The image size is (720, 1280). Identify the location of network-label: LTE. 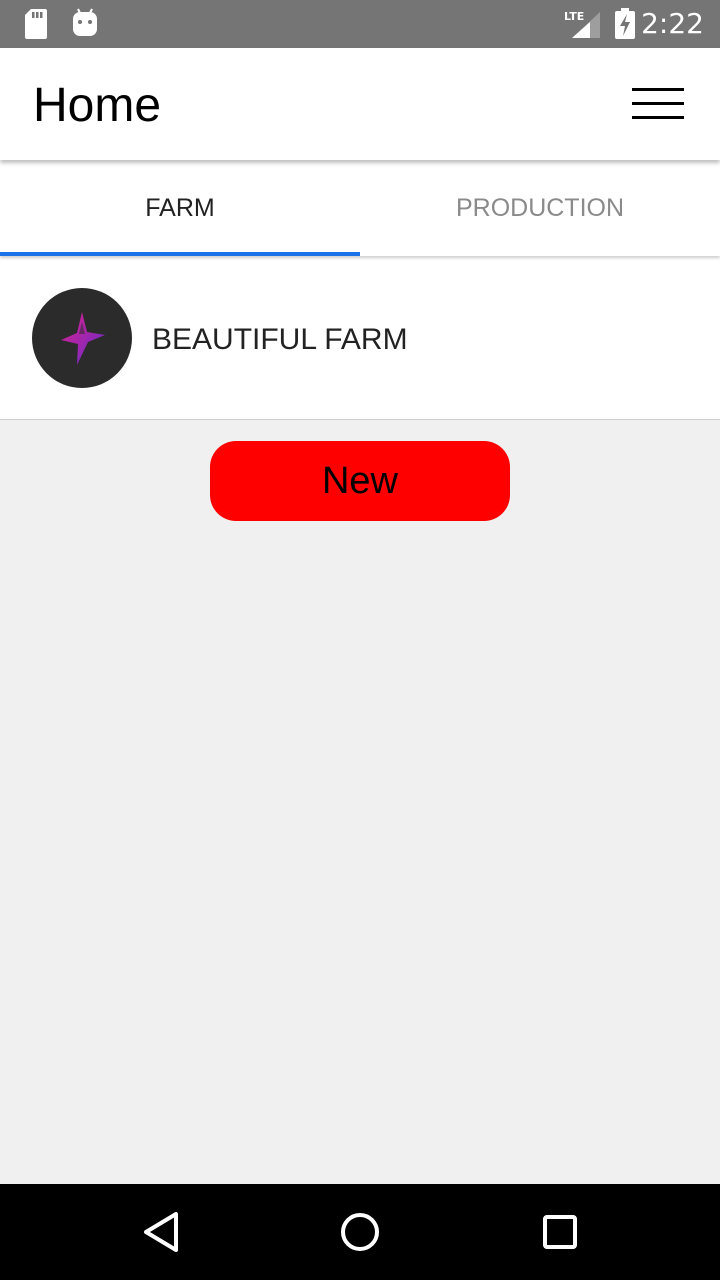
(574, 16).